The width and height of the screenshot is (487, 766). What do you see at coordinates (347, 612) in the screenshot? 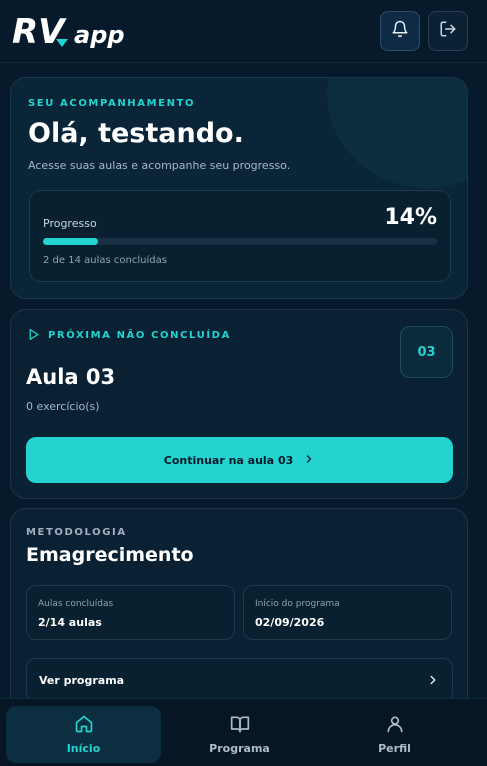
I see `stat-program-start: Início do programa 02/09/2026` at bounding box center [347, 612].